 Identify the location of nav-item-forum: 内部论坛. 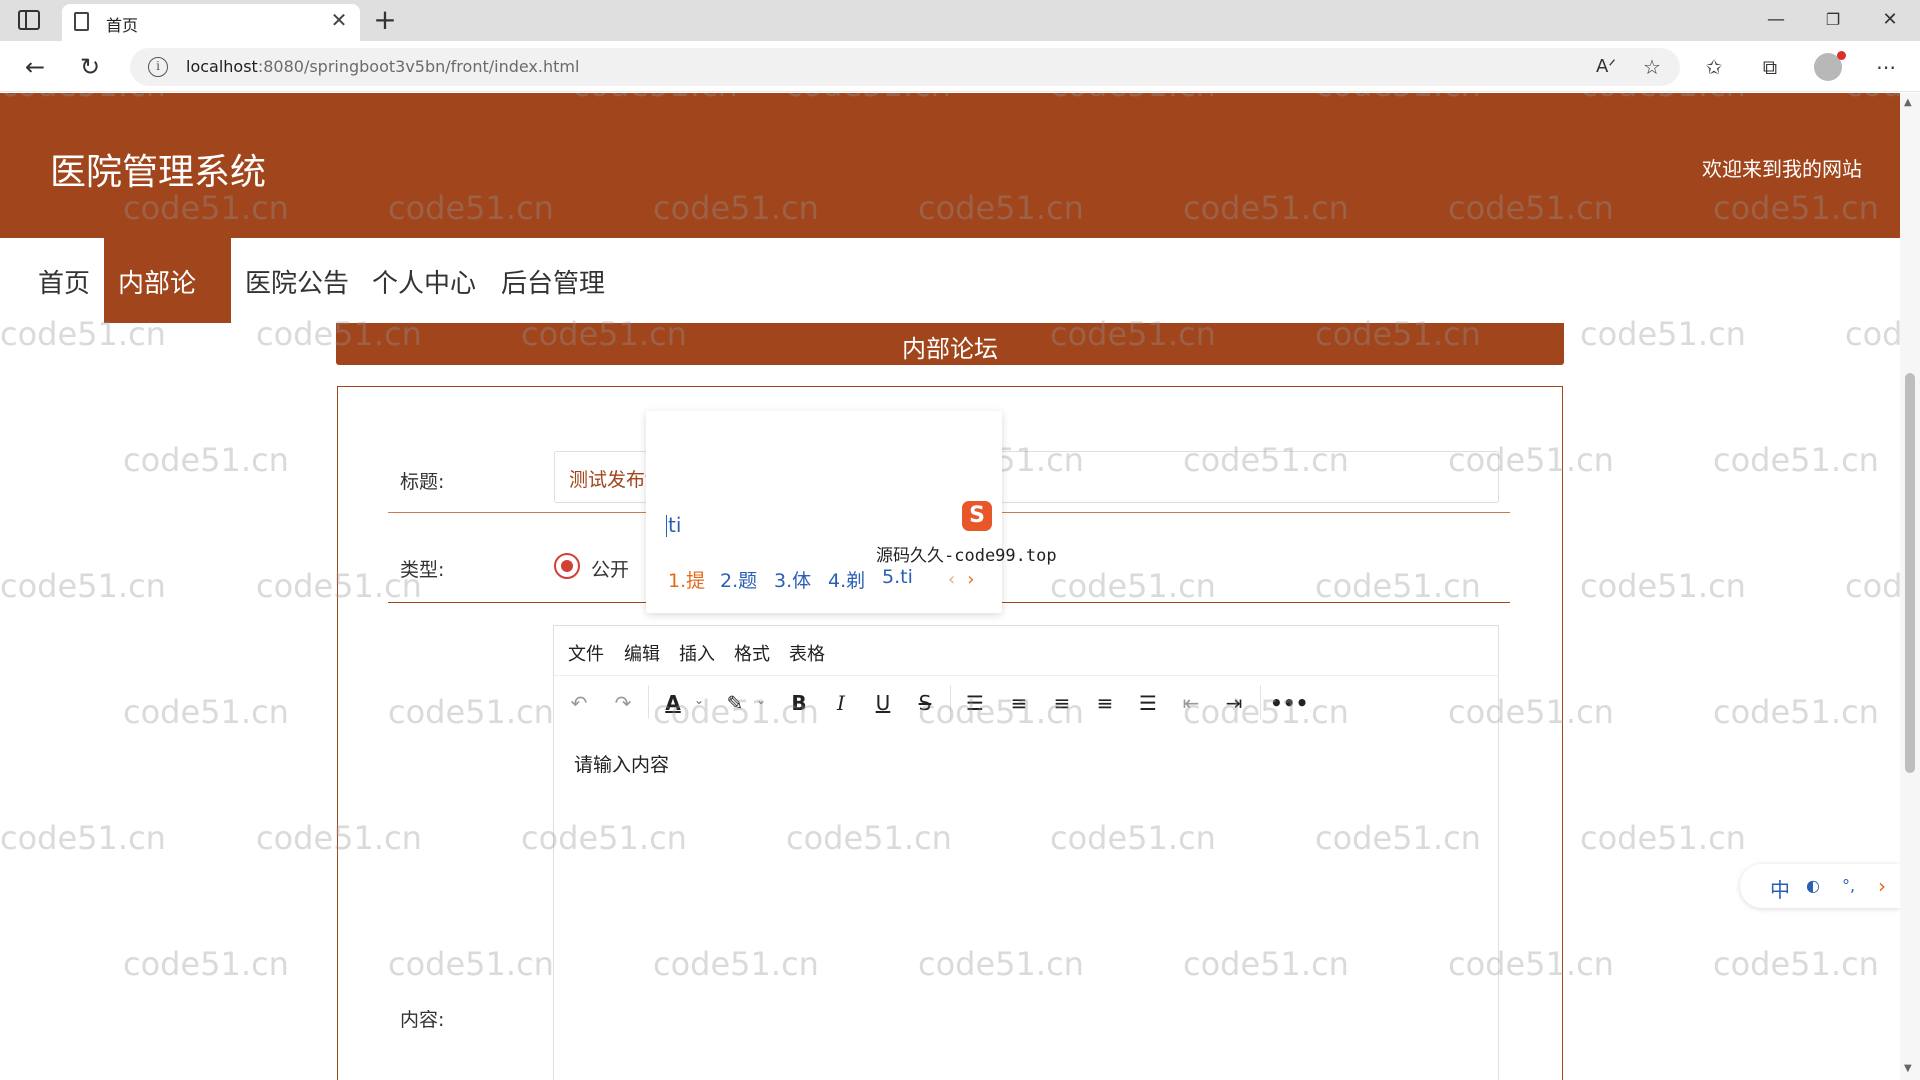
(167, 314).